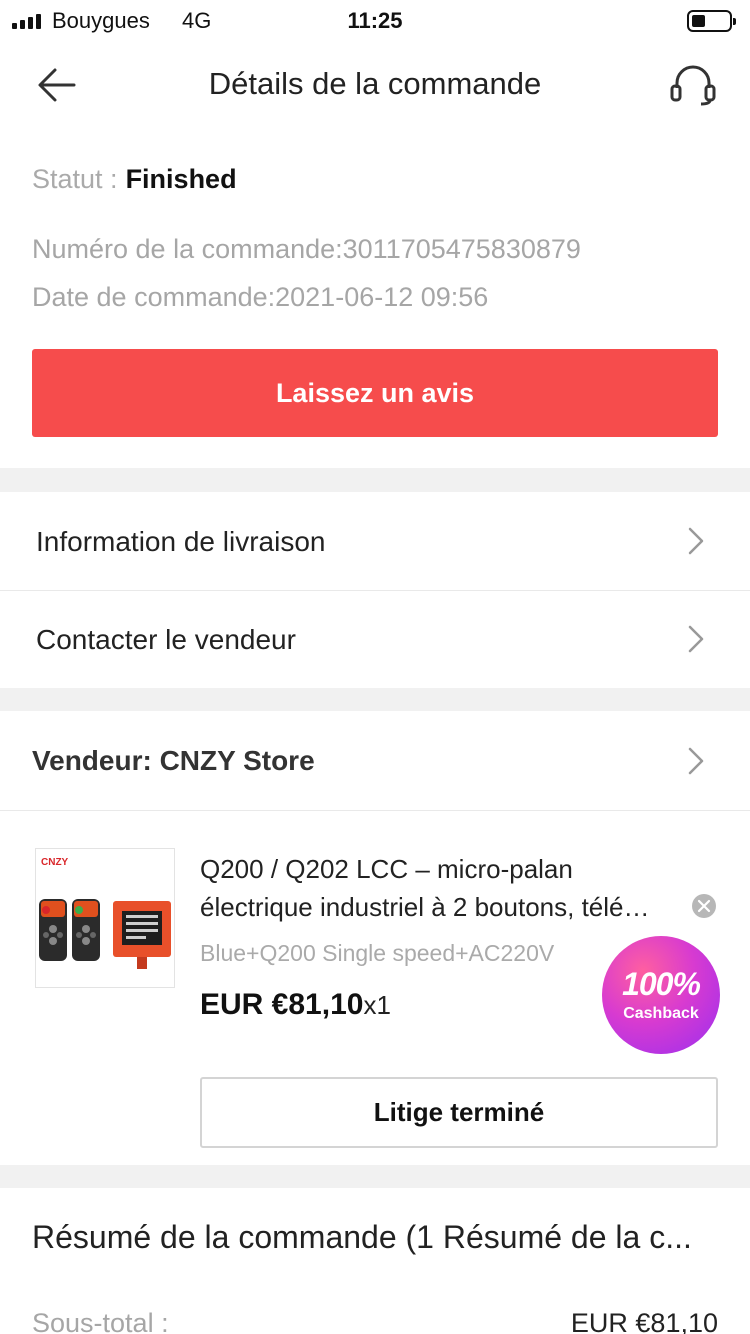 Image resolution: width=750 pixels, height=1334 pixels. Describe the element at coordinates (377, 953) in the screenshot. I see `product-variant: Blue+Q200 Single speed+AC220V` at that location.